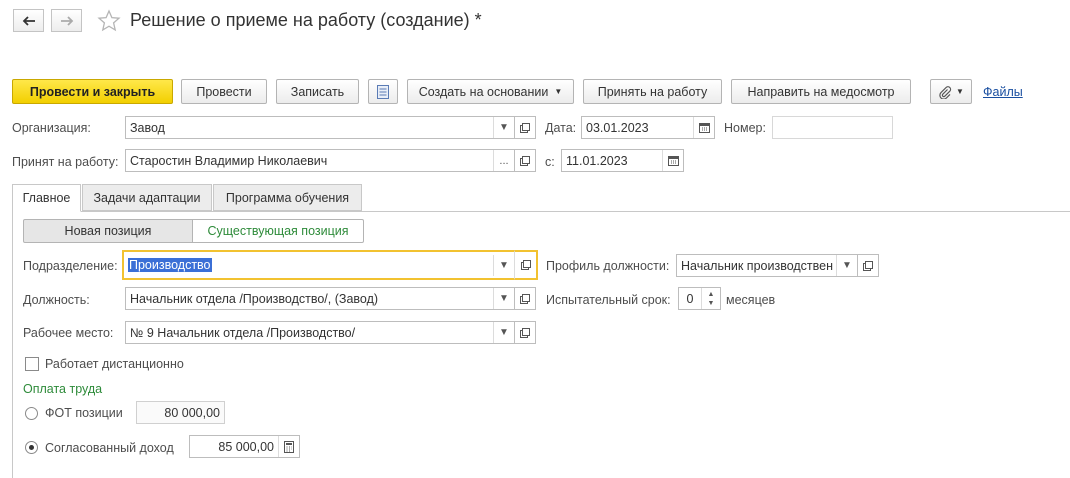  I want to click on date-field: 03.01.2023, so click(648, 127).